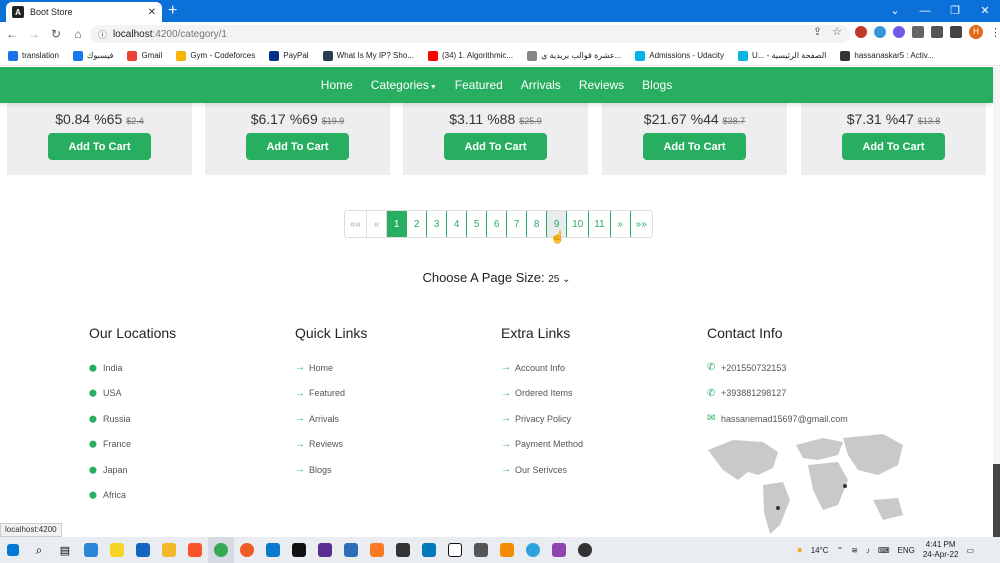 This screenshot has width=1000, height=563. Describe the element at coordinates (417, 224) in the screenshot. I see `pagination-page: 2` at that location.